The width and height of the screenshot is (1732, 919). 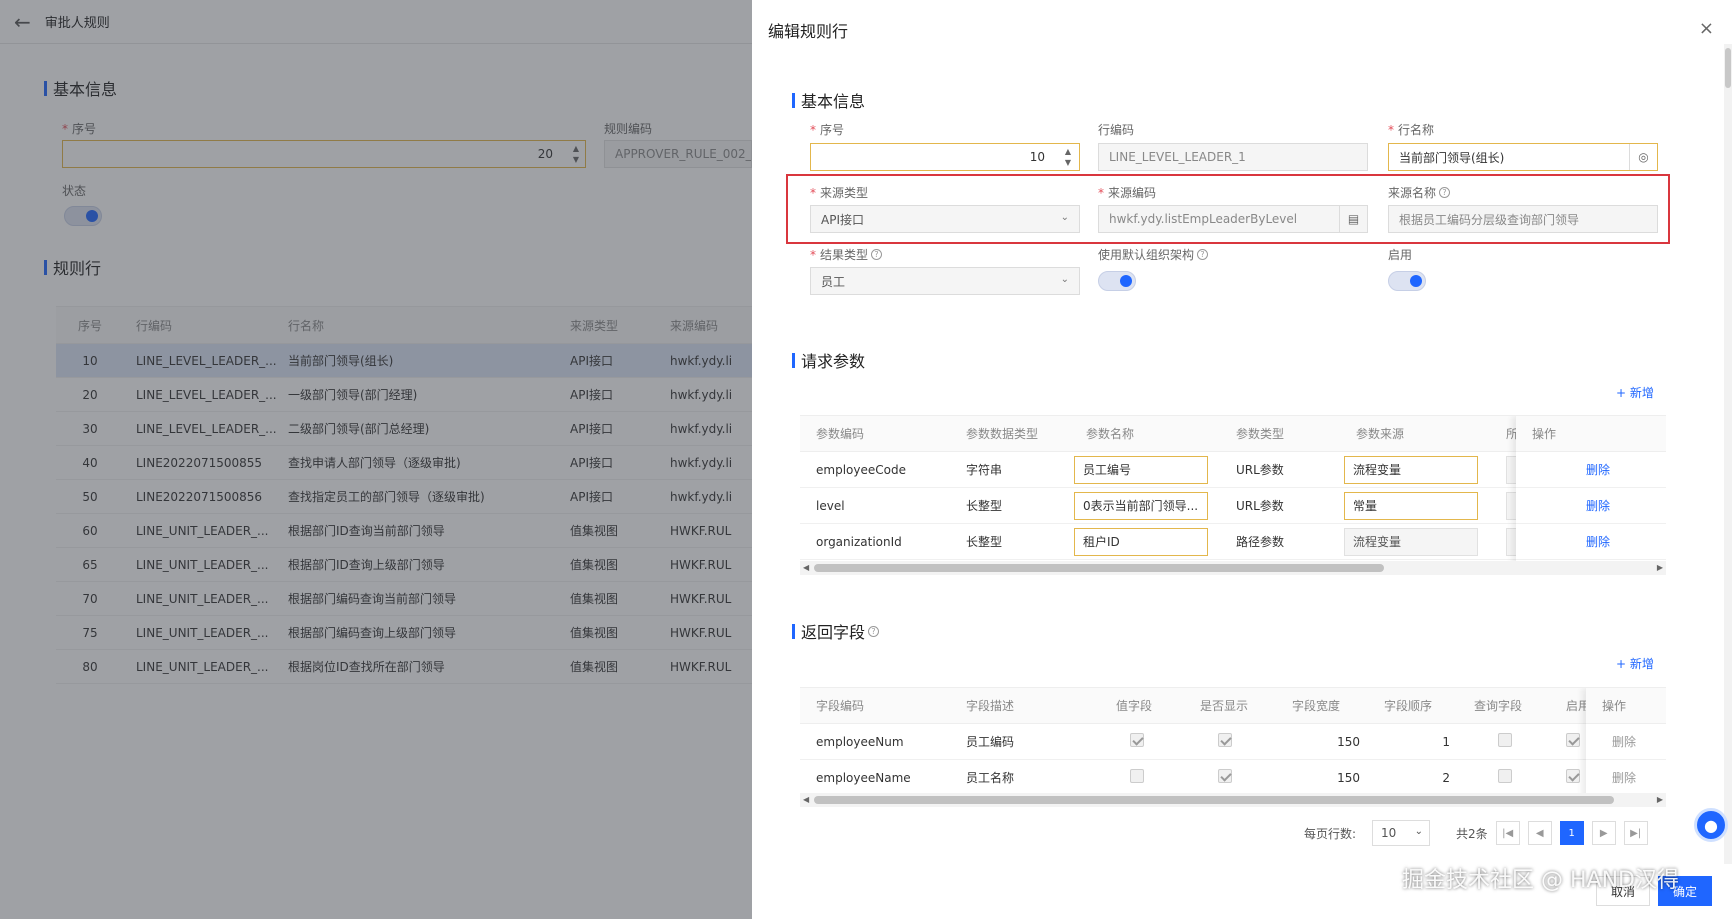 I want to click on spin-arrows-icon: ▲ ▼, so click(x=1068, y=157).